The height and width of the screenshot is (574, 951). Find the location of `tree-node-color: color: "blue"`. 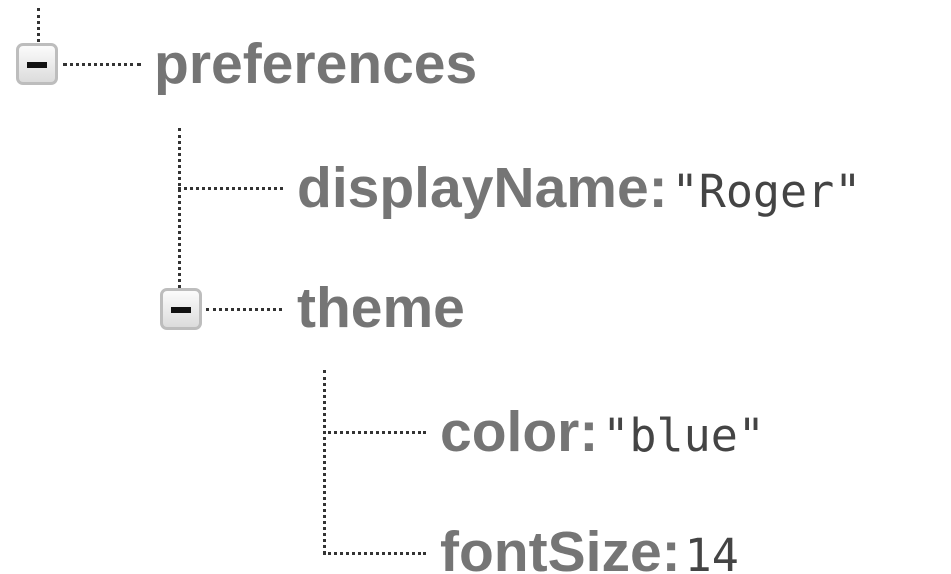

tree-node-color: color: "blue" is located at coordinates (602, 432).